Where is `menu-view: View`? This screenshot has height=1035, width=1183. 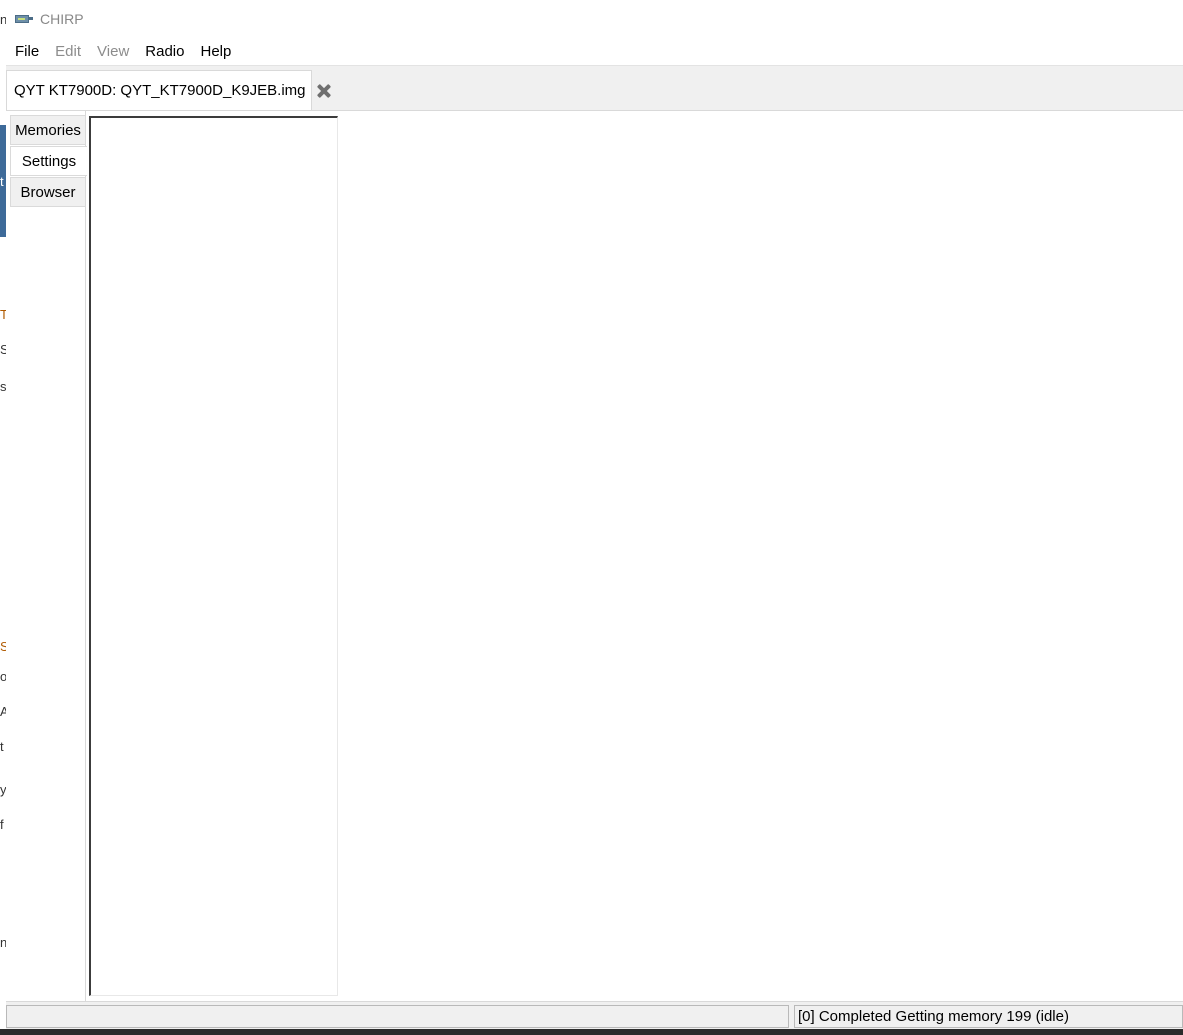
menu-view: View is located at coordinates (113, 51).